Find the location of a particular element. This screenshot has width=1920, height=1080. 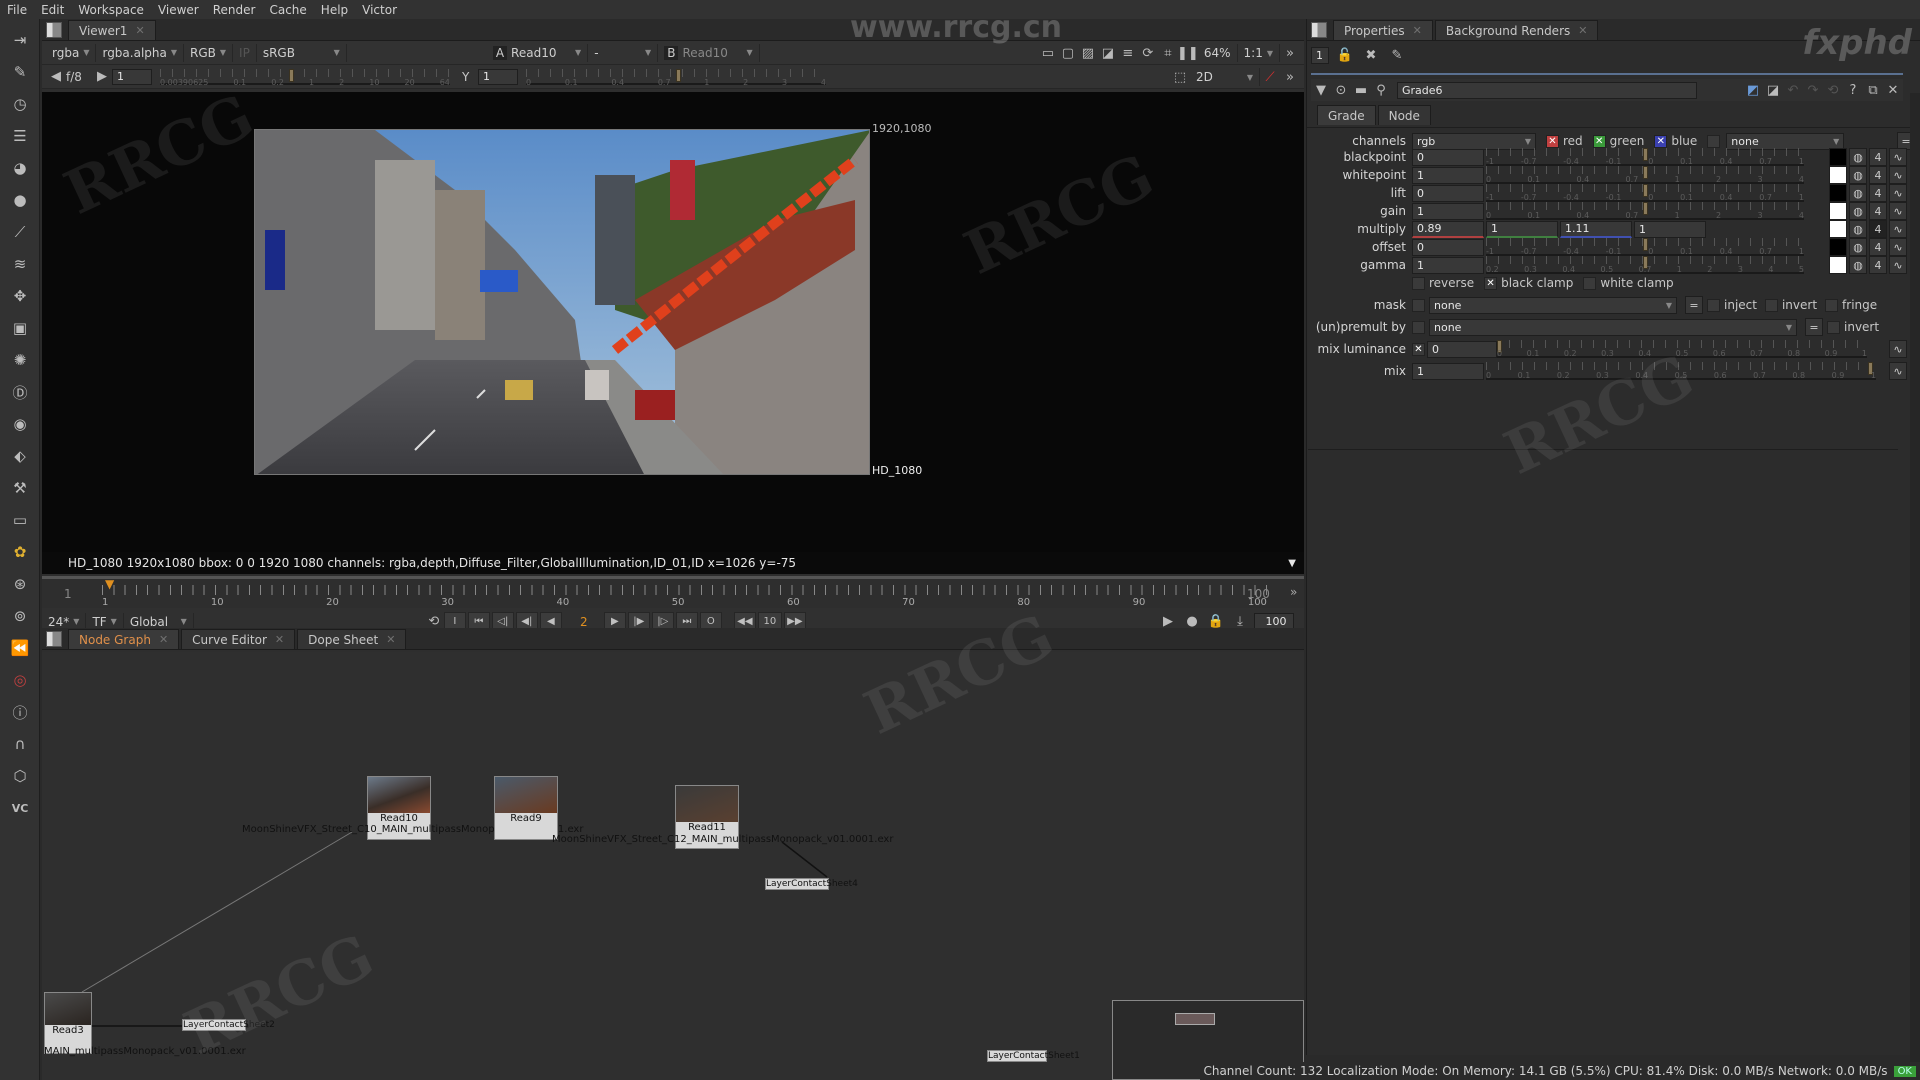

particles-icon: ✺ is located at coordinates (20, 360).